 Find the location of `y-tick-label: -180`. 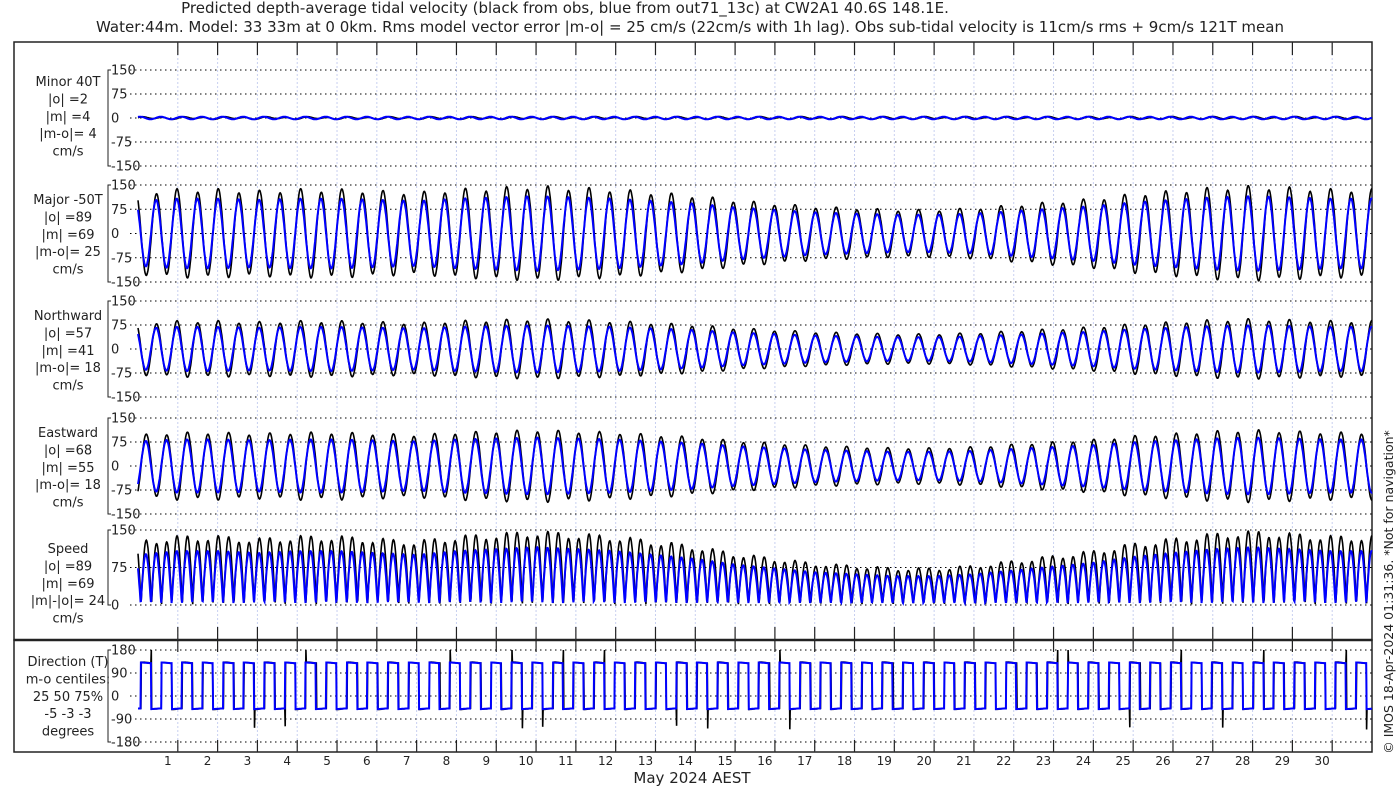

y-tick-label: -180 is located at coordinates (126, 743).